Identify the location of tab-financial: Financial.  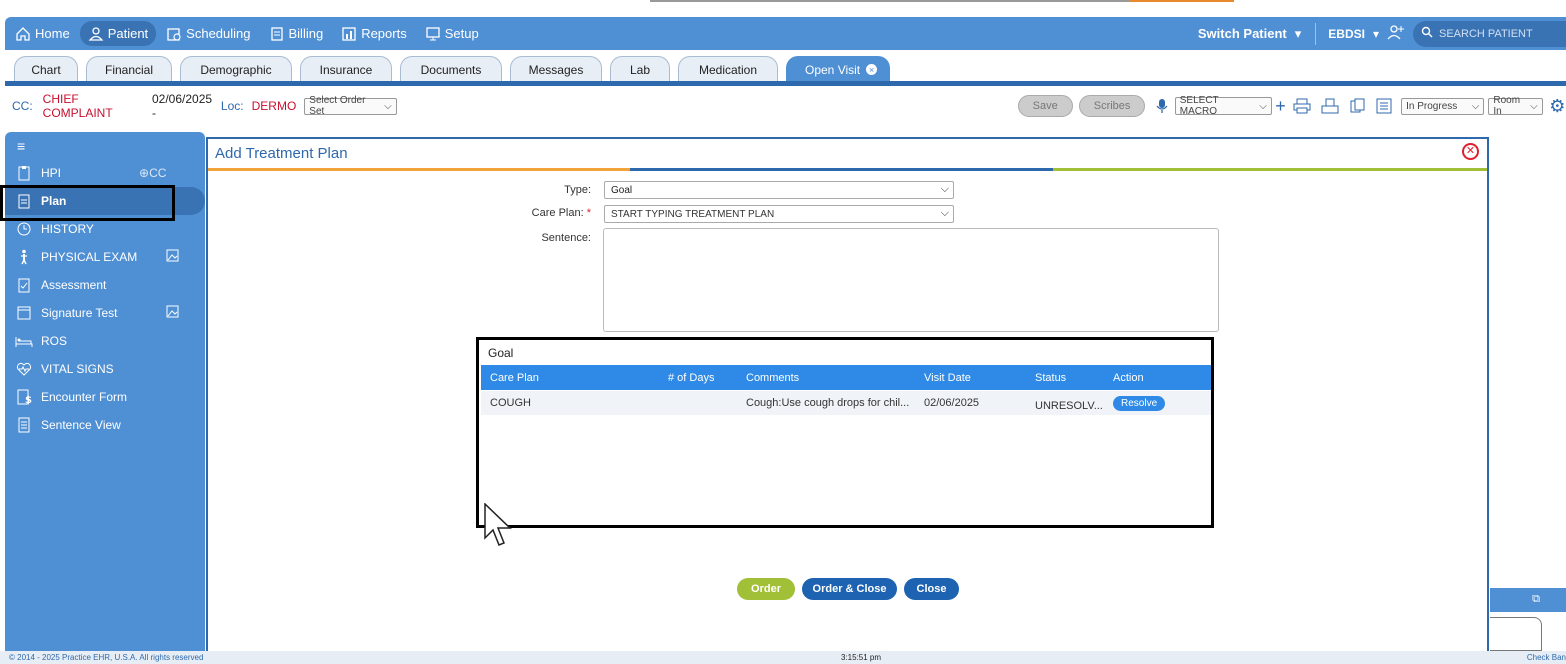
(129, 69).